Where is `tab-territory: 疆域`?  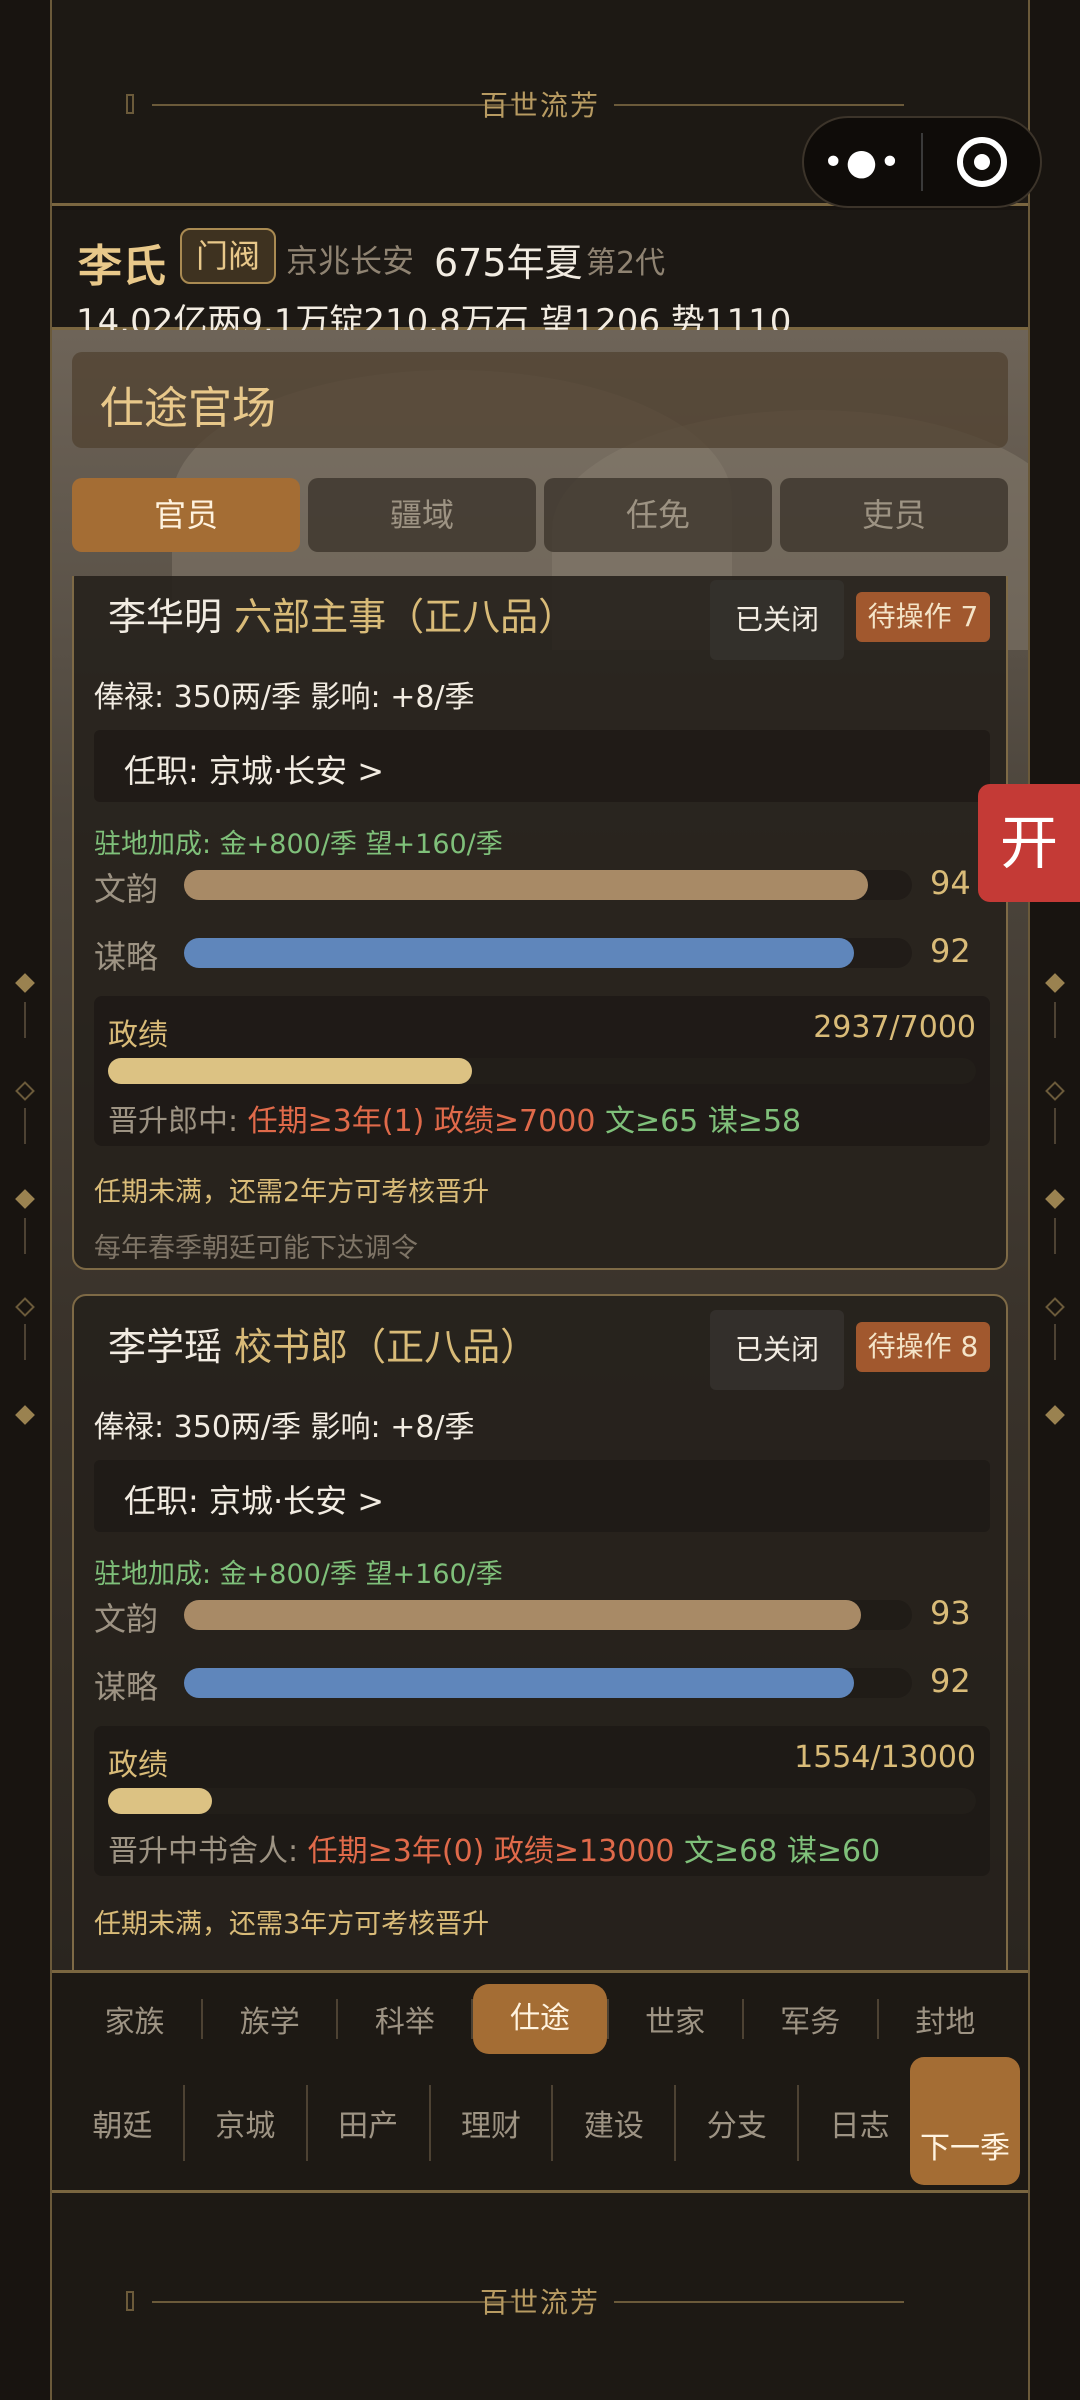
tab-territory: 疆域 is located at coordinates (422, 515).